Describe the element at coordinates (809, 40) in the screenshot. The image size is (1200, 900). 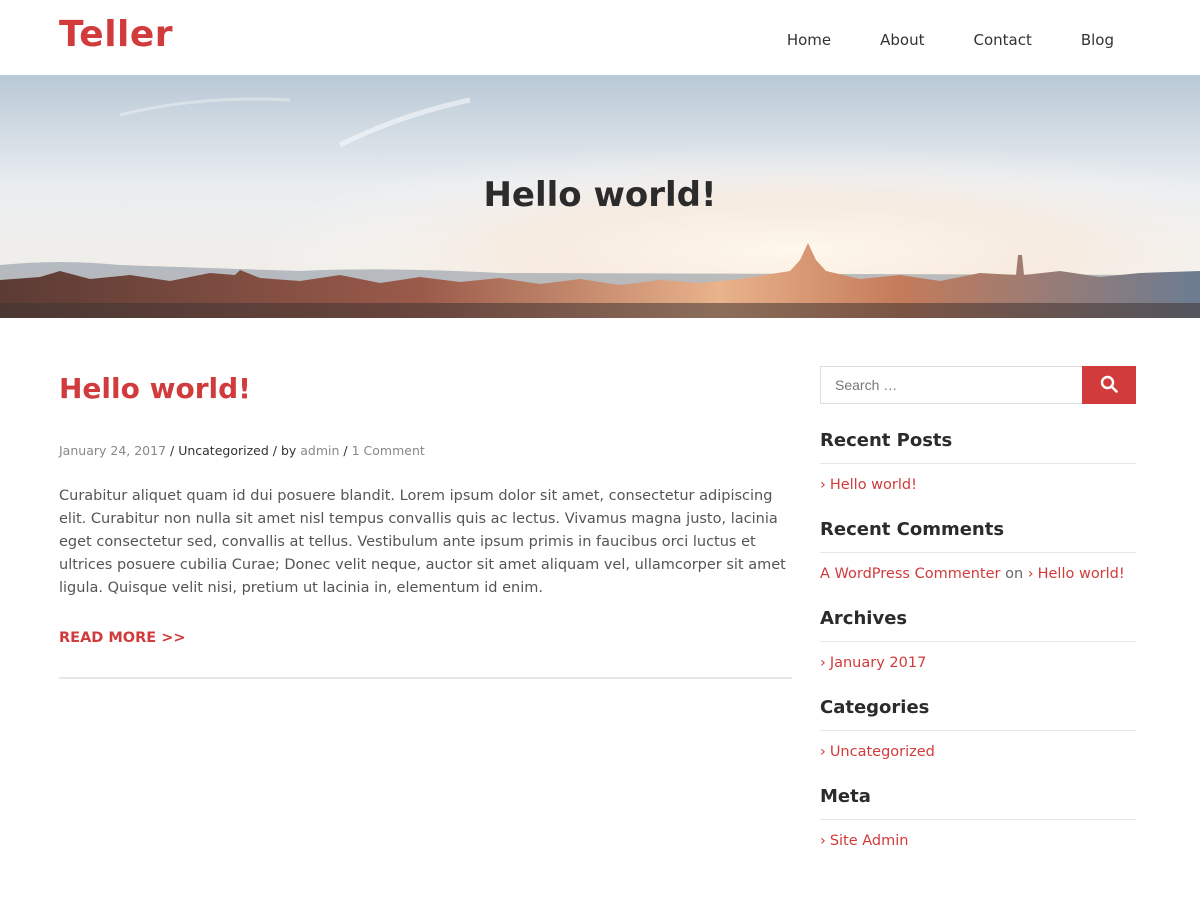
I see `nav-item-home: Home` at that location.